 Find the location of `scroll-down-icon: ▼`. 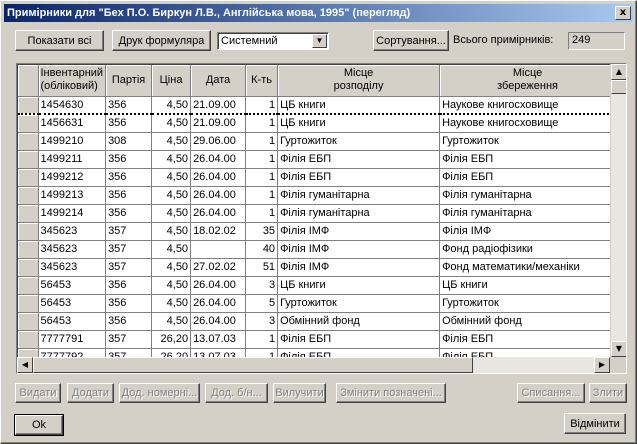

scroll-down-icon: ▼ is located at coordinates (618, 349).